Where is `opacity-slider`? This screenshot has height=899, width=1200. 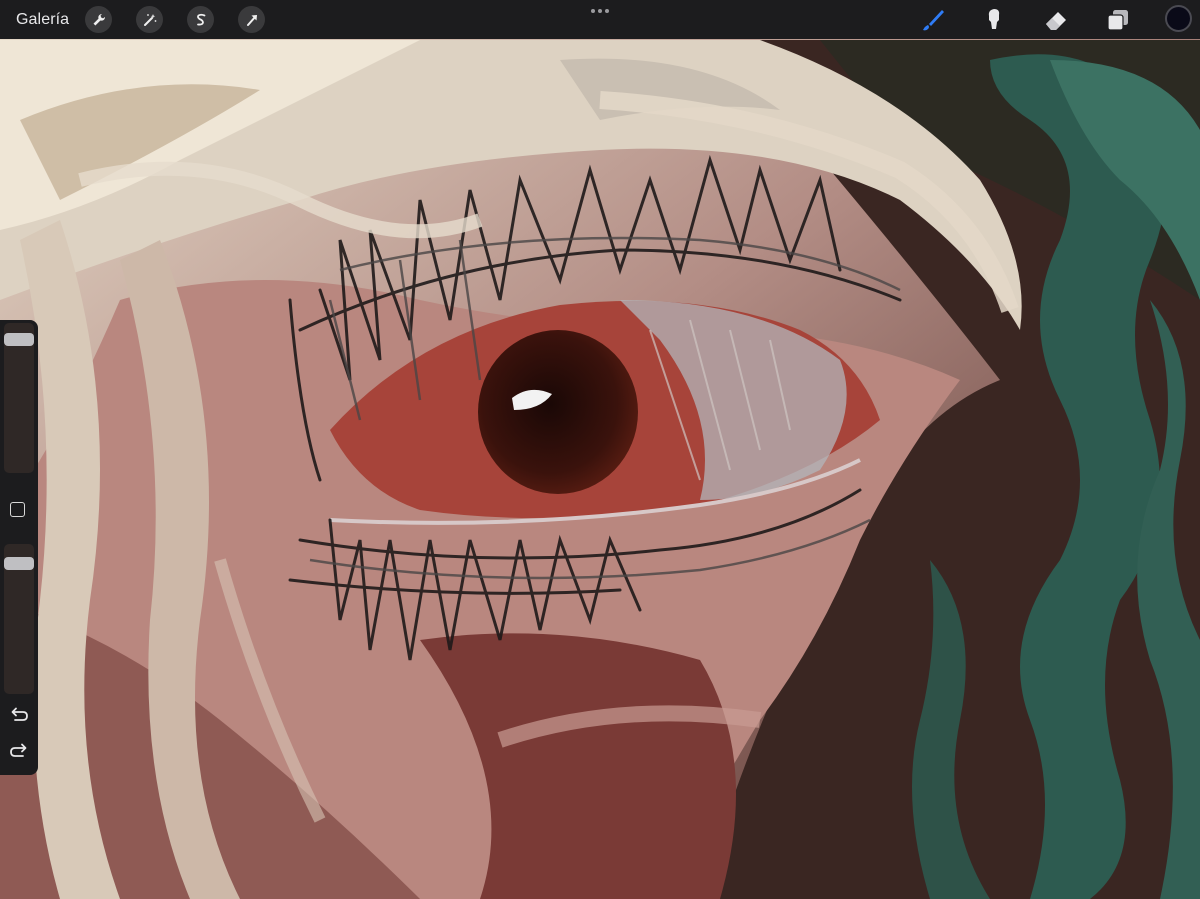
opacity-slider is located at coordinates (19, 619).